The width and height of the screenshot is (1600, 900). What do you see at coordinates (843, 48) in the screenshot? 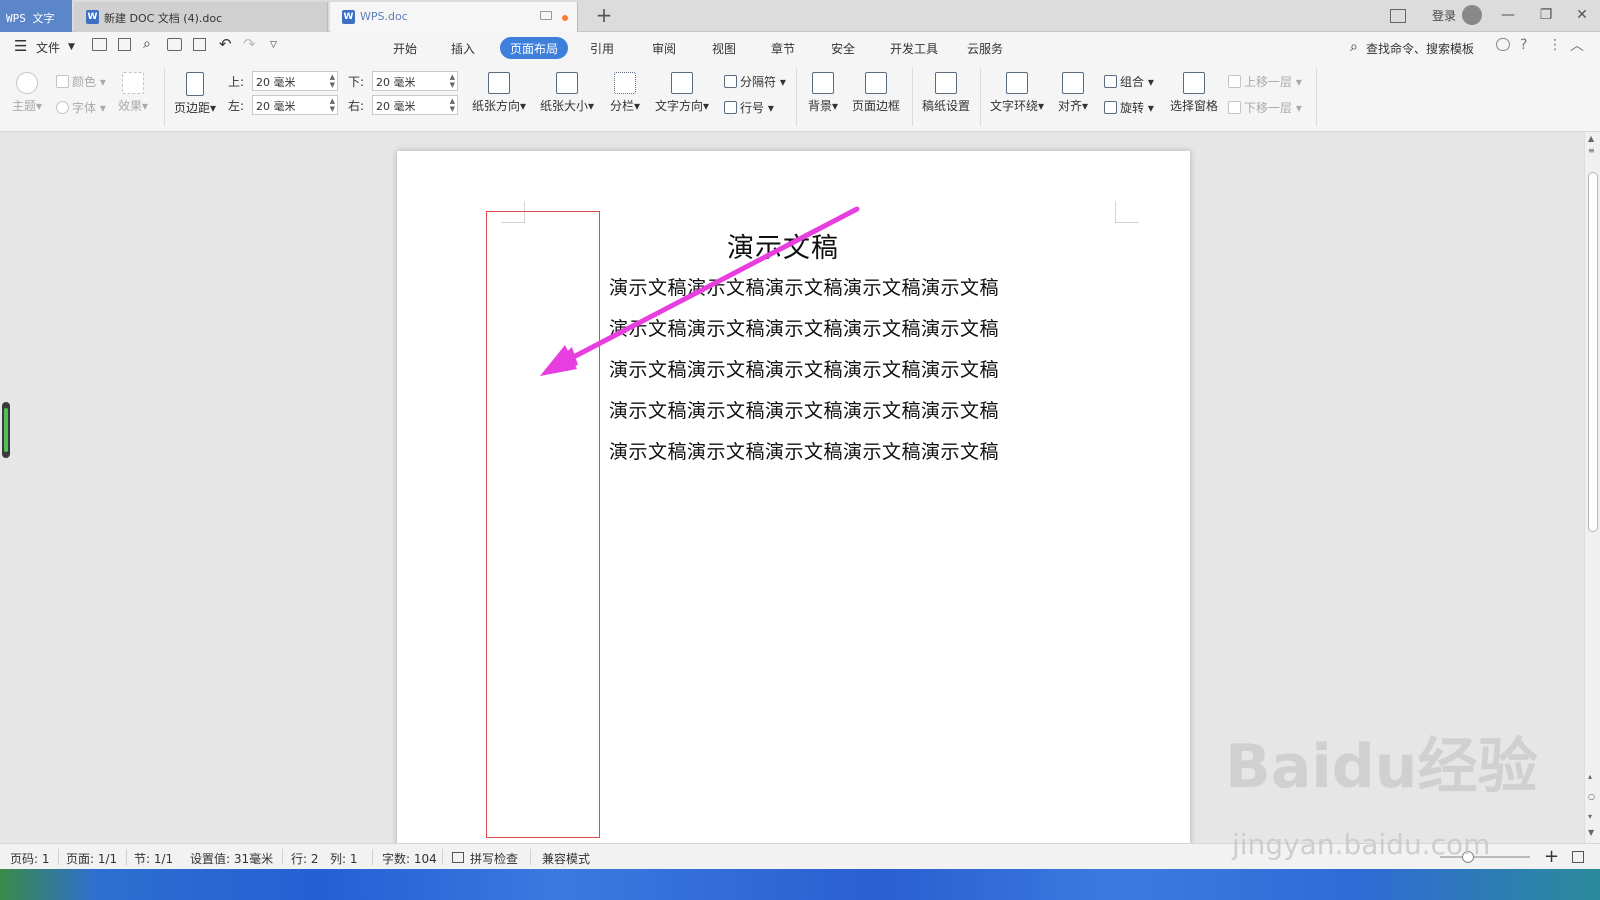
I see `tab-security: 安全` at bounding box center [843, 48].